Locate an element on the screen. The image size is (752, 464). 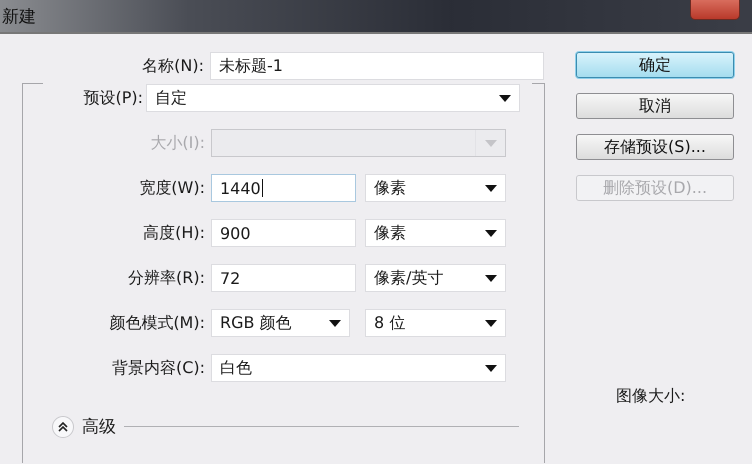
field-label: 宽度(W): is located at coordinates (172, 188).